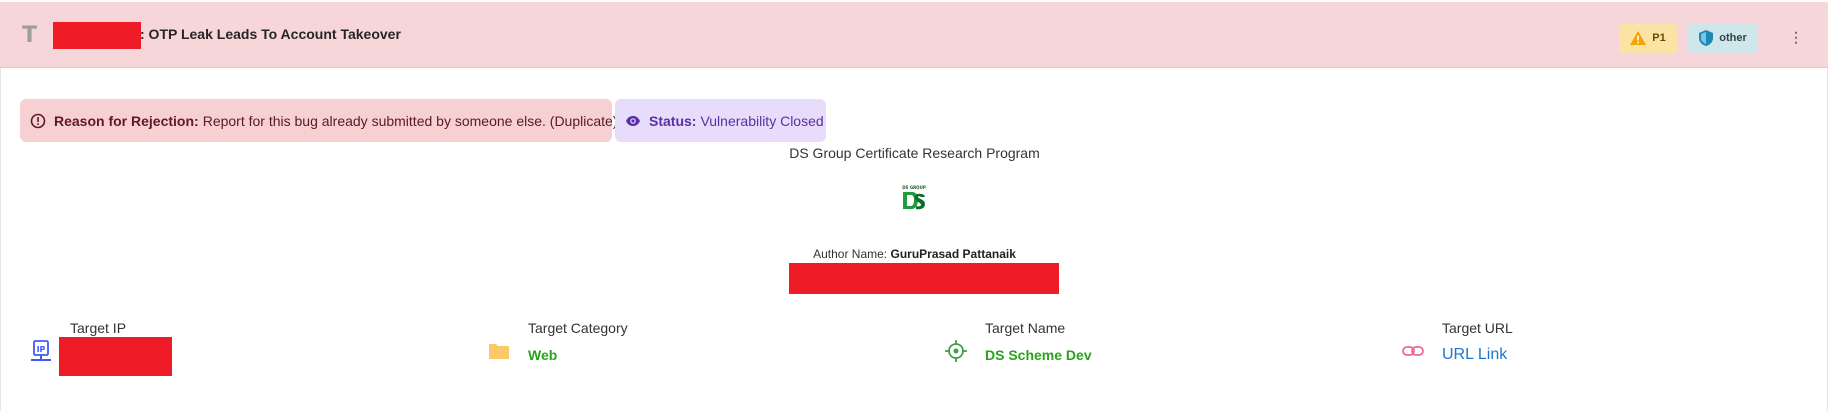 Image resolution: width=1838 pixels, height=411 pixels. Describe the element at coordinates (953, 254) in the screenshot. I see `author-value: GuruPrasad Pattanaik` at that location.